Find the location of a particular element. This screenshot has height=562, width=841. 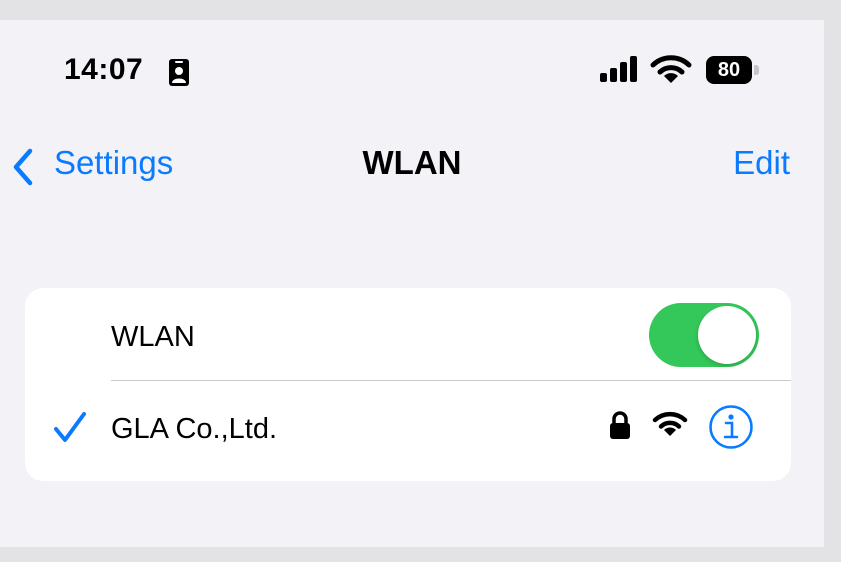

edit-button: Edit is located at coordinates (761, 163).